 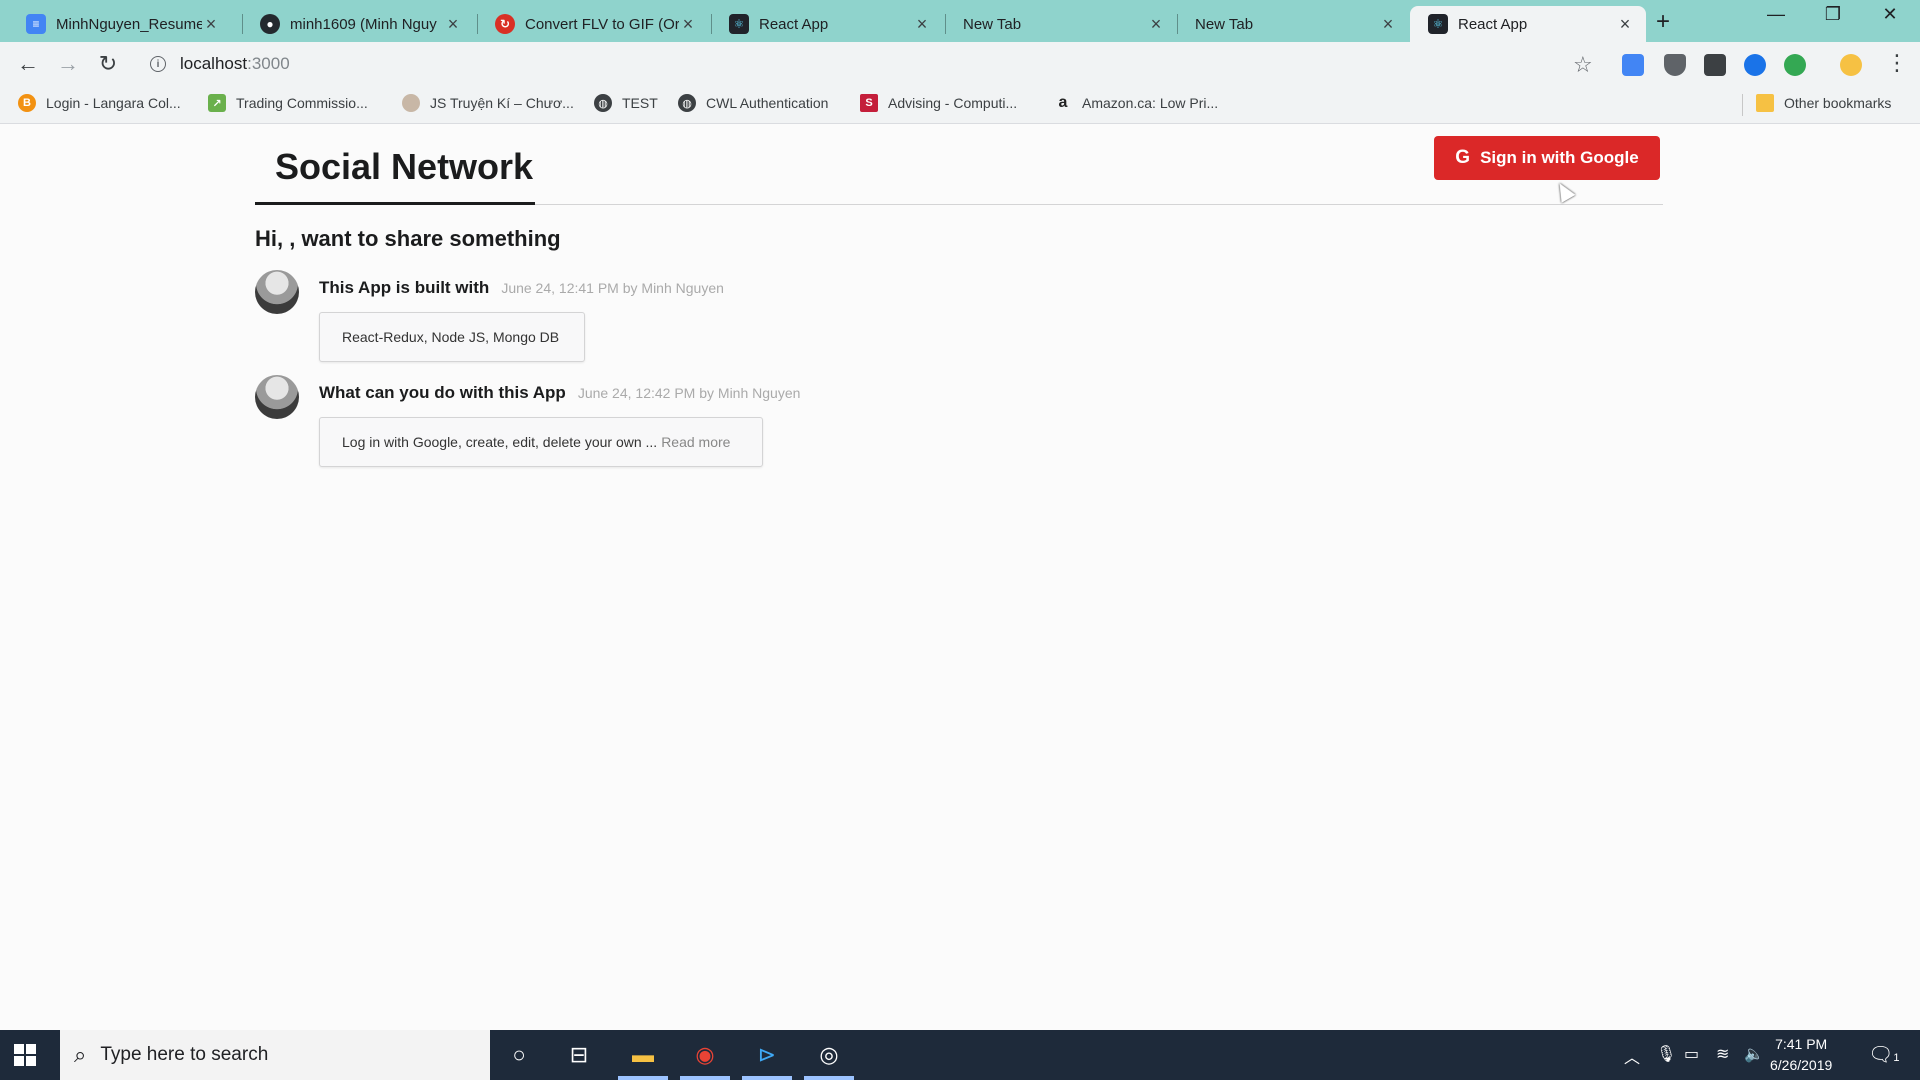 I want to click on forward-icon: →, so click(x=68, y=64).